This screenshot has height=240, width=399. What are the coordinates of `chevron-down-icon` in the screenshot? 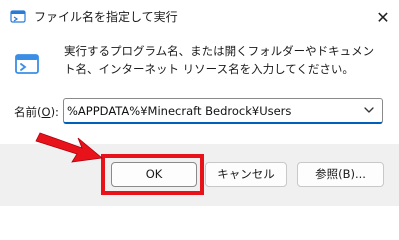 It's located at (369, 110).